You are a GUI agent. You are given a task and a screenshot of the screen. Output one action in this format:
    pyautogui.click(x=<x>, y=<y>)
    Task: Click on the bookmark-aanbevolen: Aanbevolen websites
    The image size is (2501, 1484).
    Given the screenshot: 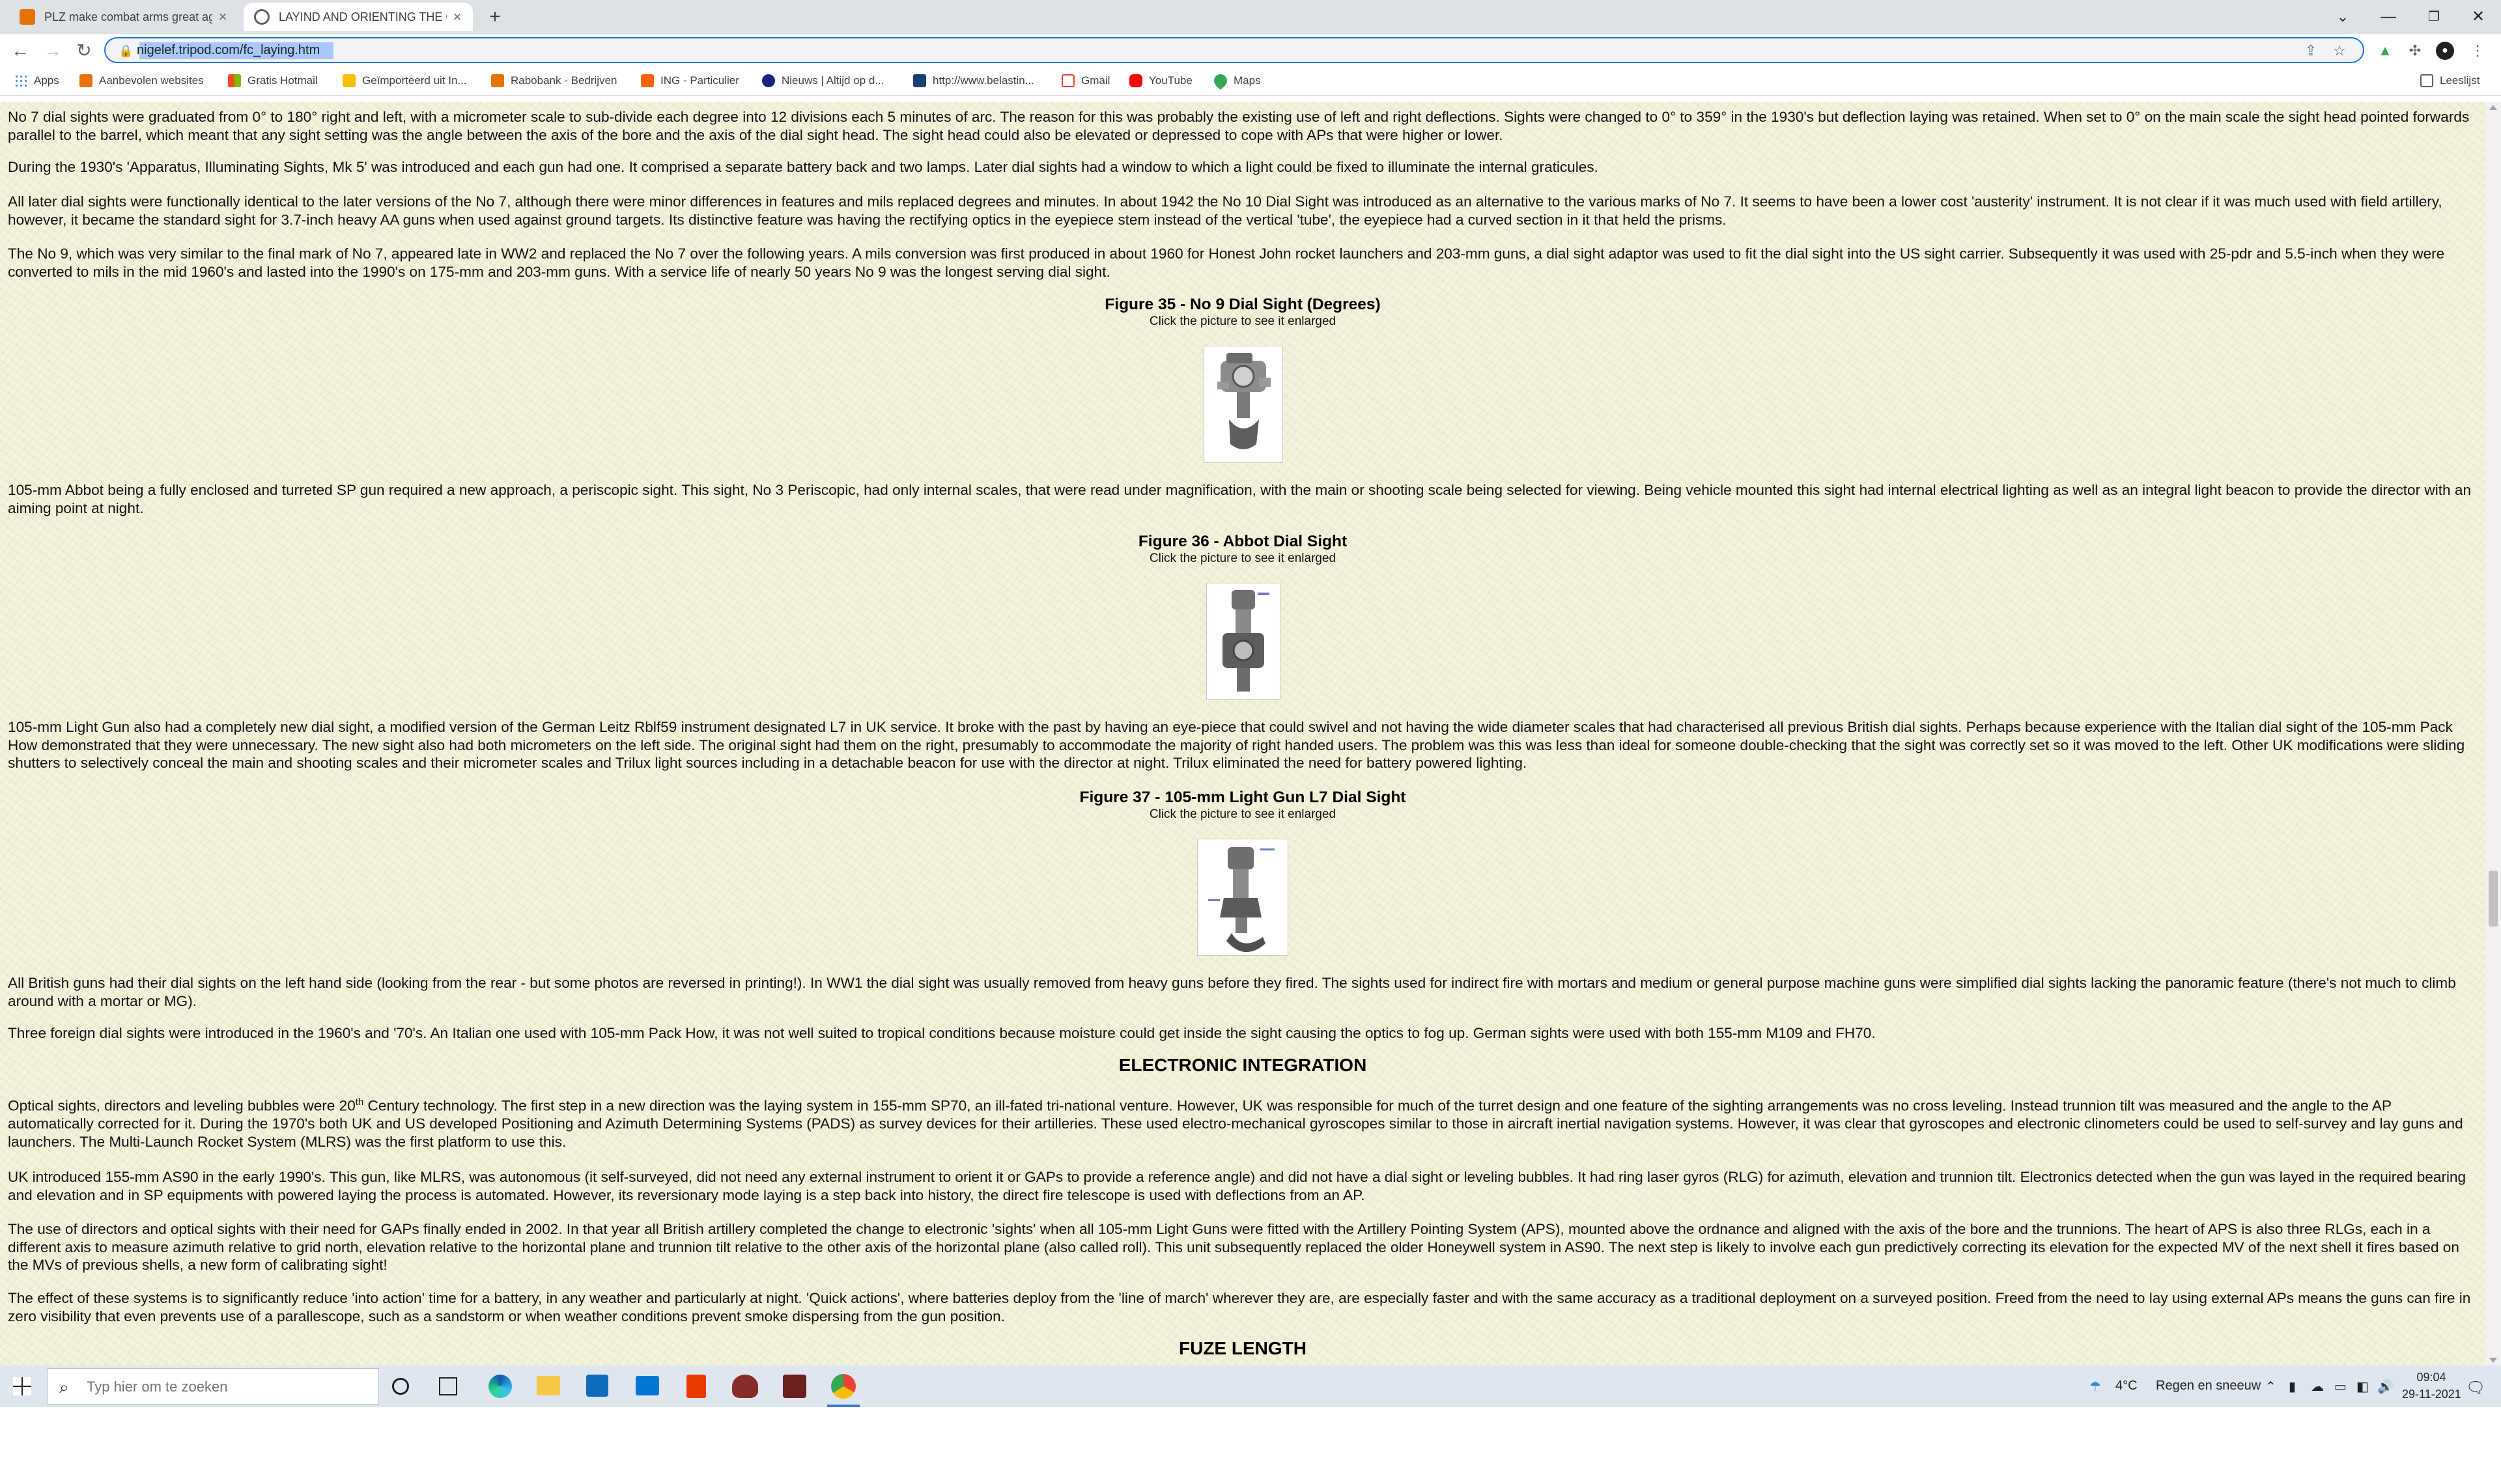 What is the action you would take?
    pyautogui.click(x=141, y=81)
    